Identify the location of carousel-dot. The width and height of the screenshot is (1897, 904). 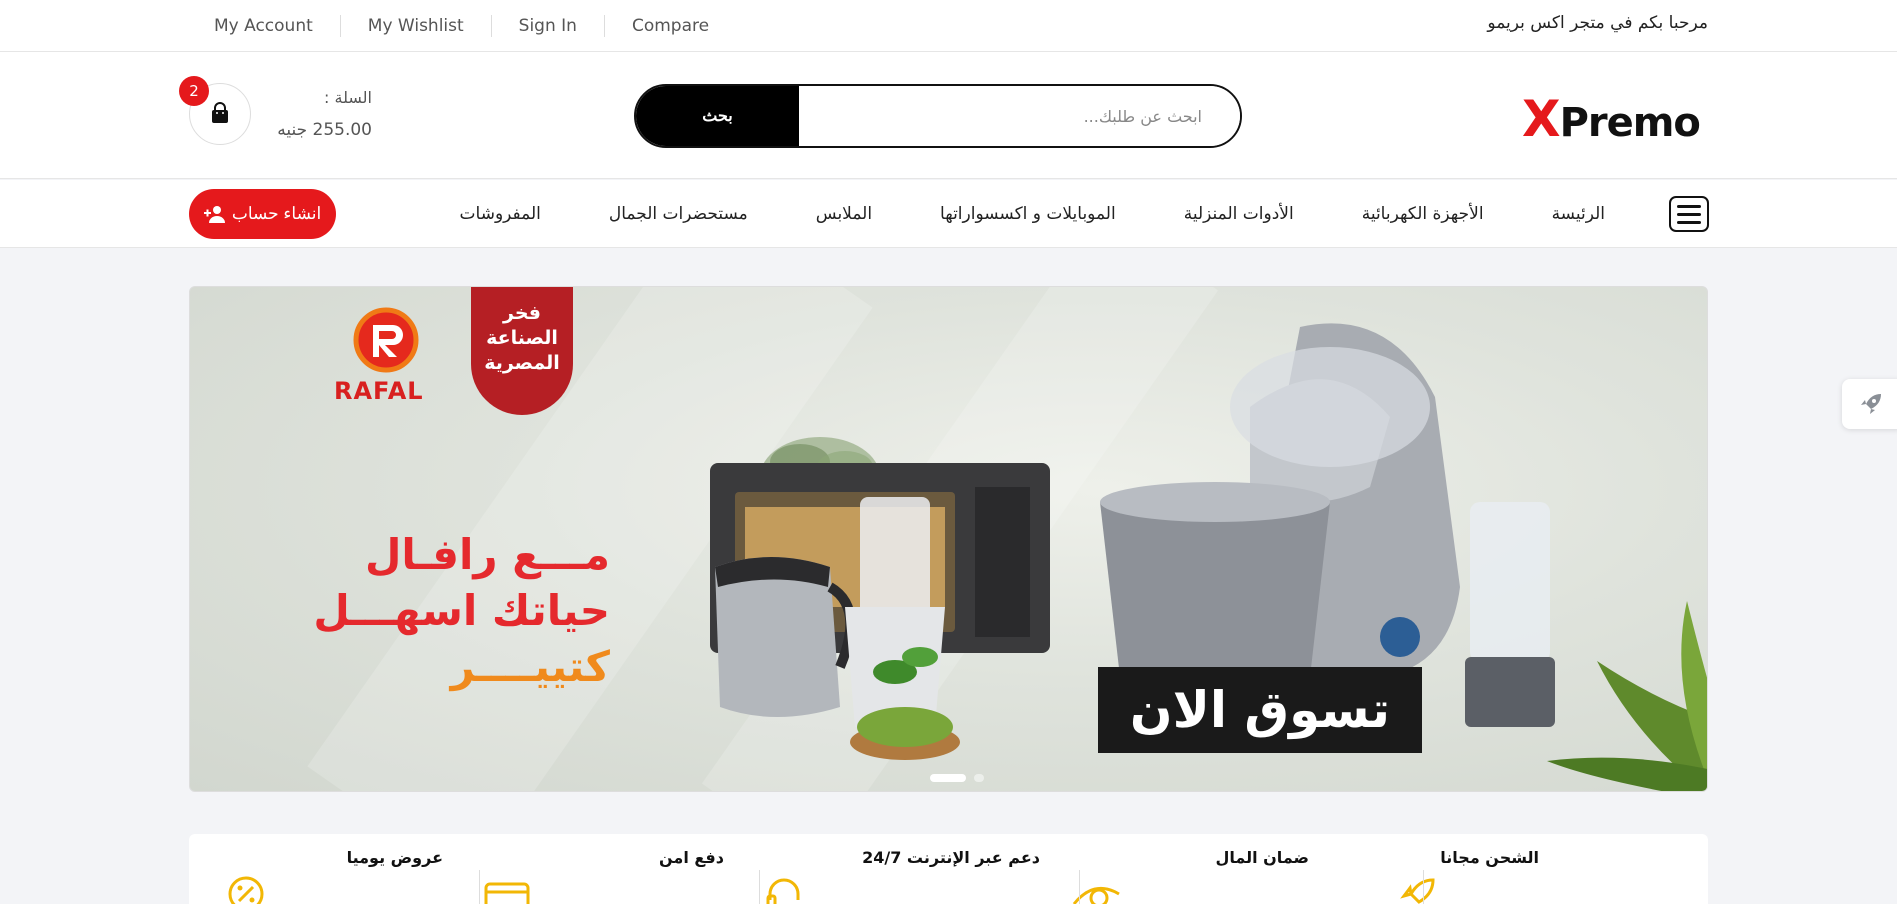
(979, 778).